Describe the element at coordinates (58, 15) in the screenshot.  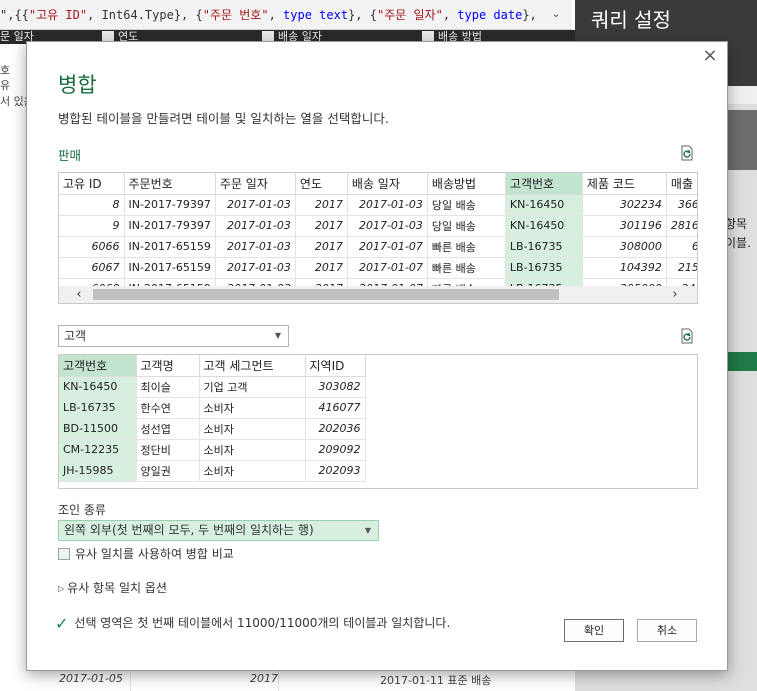
I see `formula-token: "고유 ID"` at that location.